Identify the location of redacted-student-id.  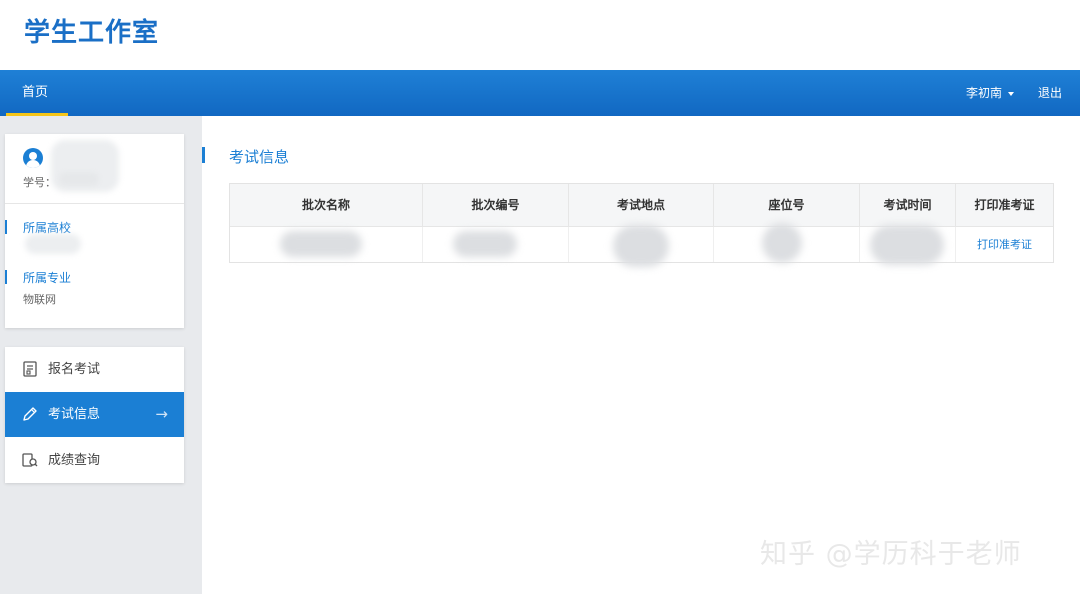
(79, 179).